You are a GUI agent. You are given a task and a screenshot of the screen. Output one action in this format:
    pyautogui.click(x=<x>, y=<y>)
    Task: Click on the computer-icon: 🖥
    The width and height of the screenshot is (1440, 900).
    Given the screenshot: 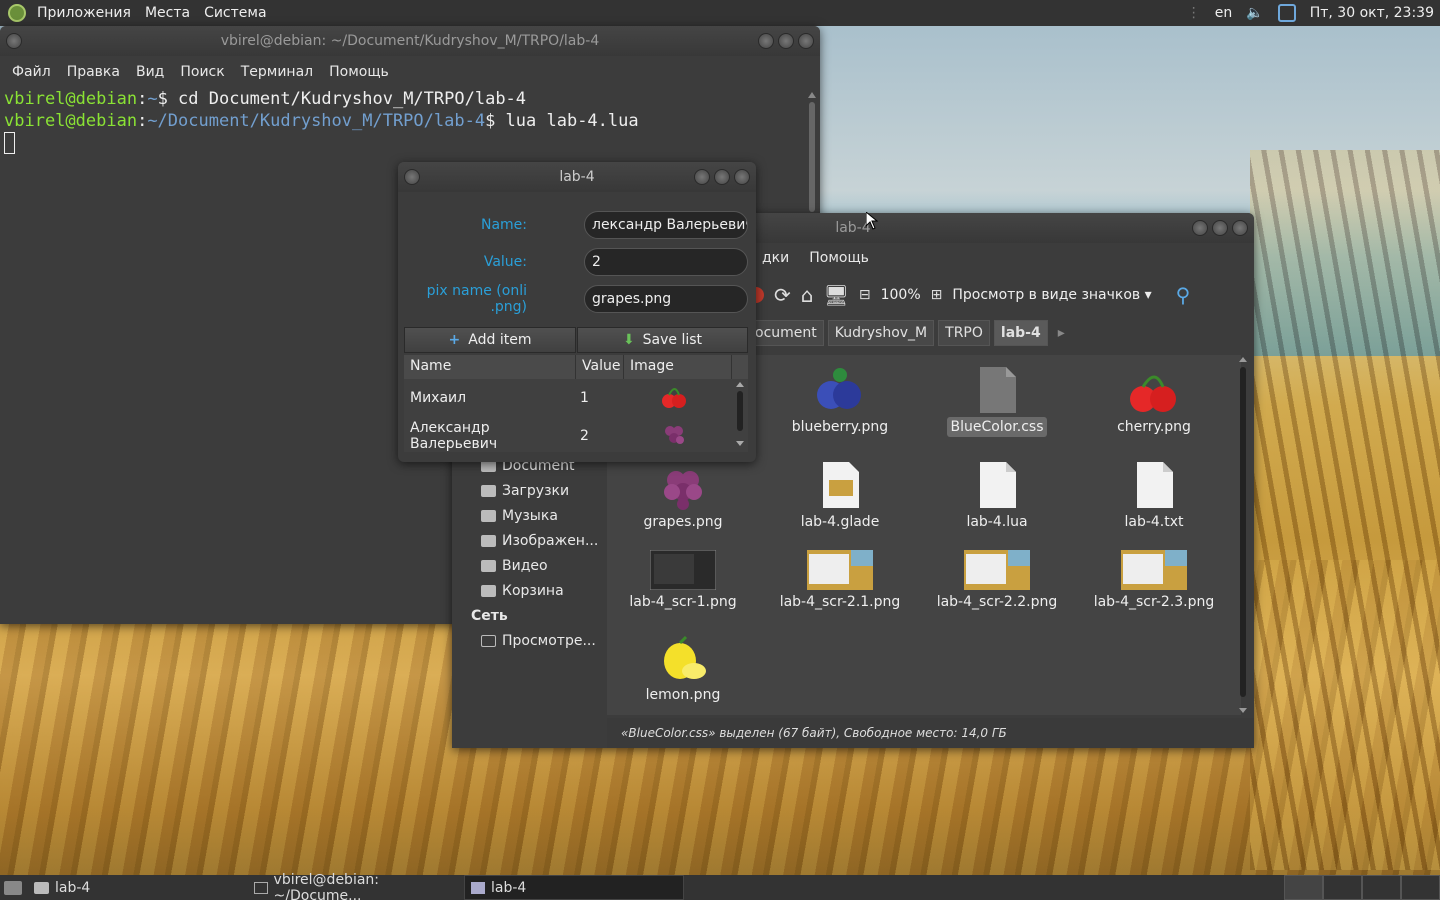 What is the action you would take?
    pyautogui.click(x=835, y=295)
    